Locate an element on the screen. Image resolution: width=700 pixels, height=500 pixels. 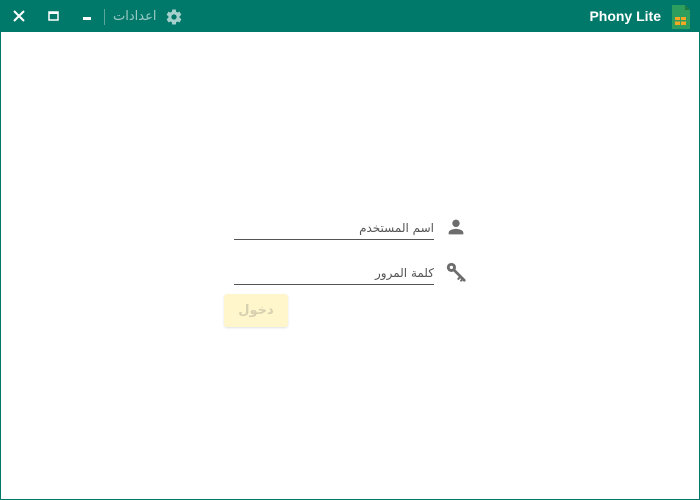
username-field is located at coordinates (334, 228).